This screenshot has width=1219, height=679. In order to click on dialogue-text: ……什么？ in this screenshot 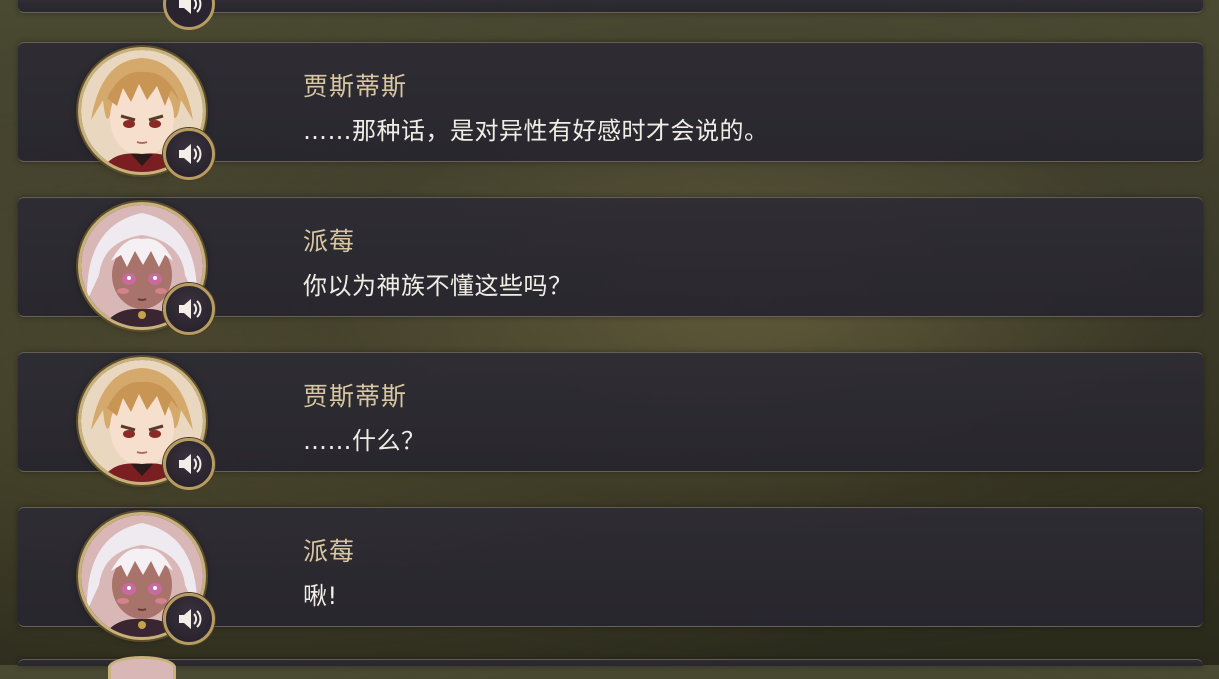, I will do `click(364, 441)`.